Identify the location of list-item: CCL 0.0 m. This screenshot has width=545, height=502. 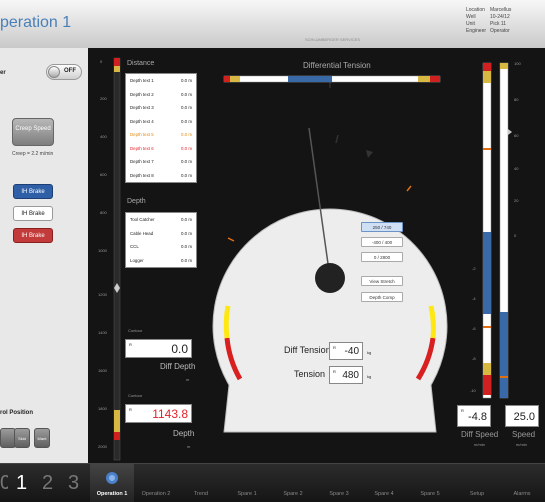
(161, 246).